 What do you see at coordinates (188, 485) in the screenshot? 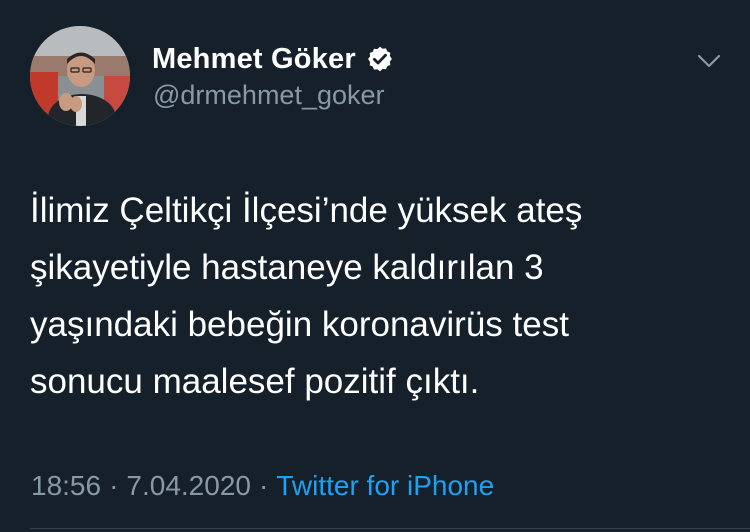
I see `tweet-date: 7.04.2020` at bounding box center [188, 485].